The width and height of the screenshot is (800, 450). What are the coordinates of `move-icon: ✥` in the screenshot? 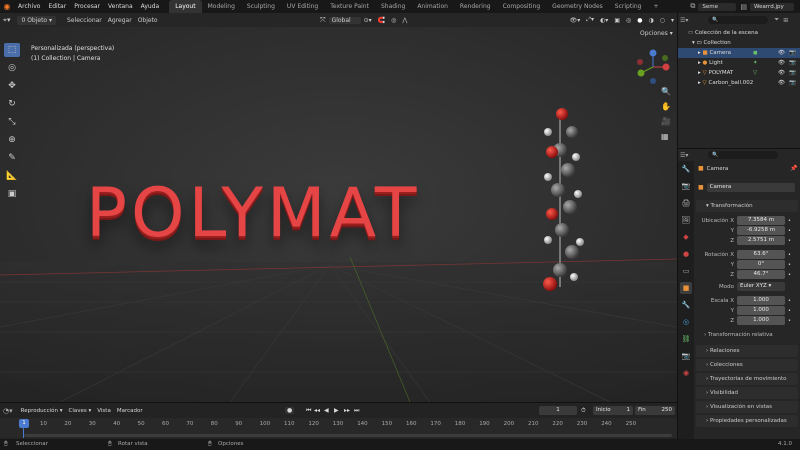 It's located at (12, 86).